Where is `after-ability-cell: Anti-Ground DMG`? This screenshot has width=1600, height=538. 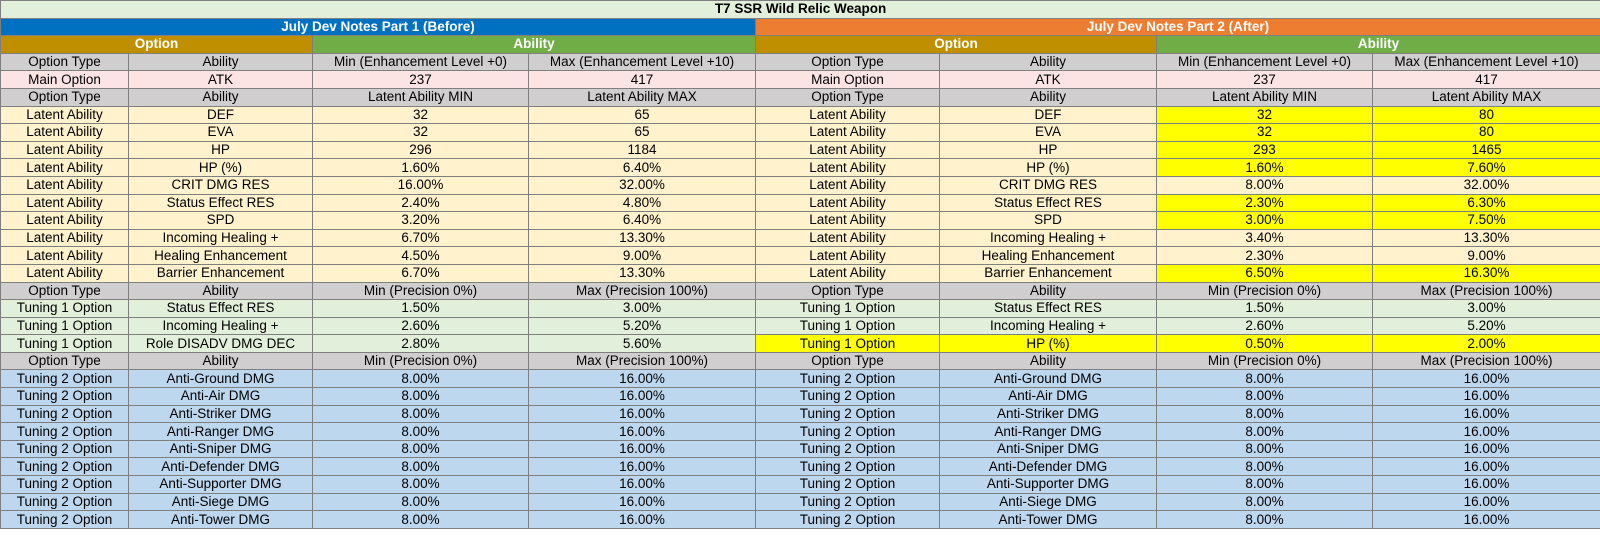 after-ability-cell: Anti-Ground DMG is located at coordinates (1048, 379).